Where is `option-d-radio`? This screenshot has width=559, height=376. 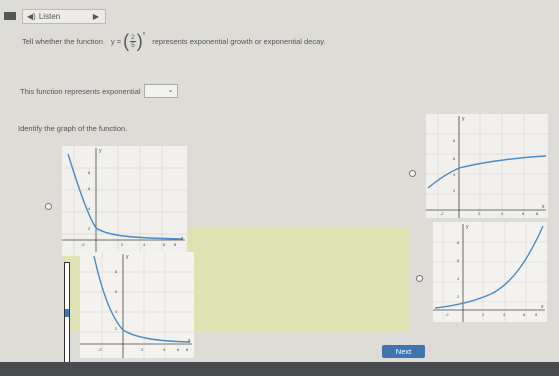 option-d-radio is located at coordinates (419, 278).